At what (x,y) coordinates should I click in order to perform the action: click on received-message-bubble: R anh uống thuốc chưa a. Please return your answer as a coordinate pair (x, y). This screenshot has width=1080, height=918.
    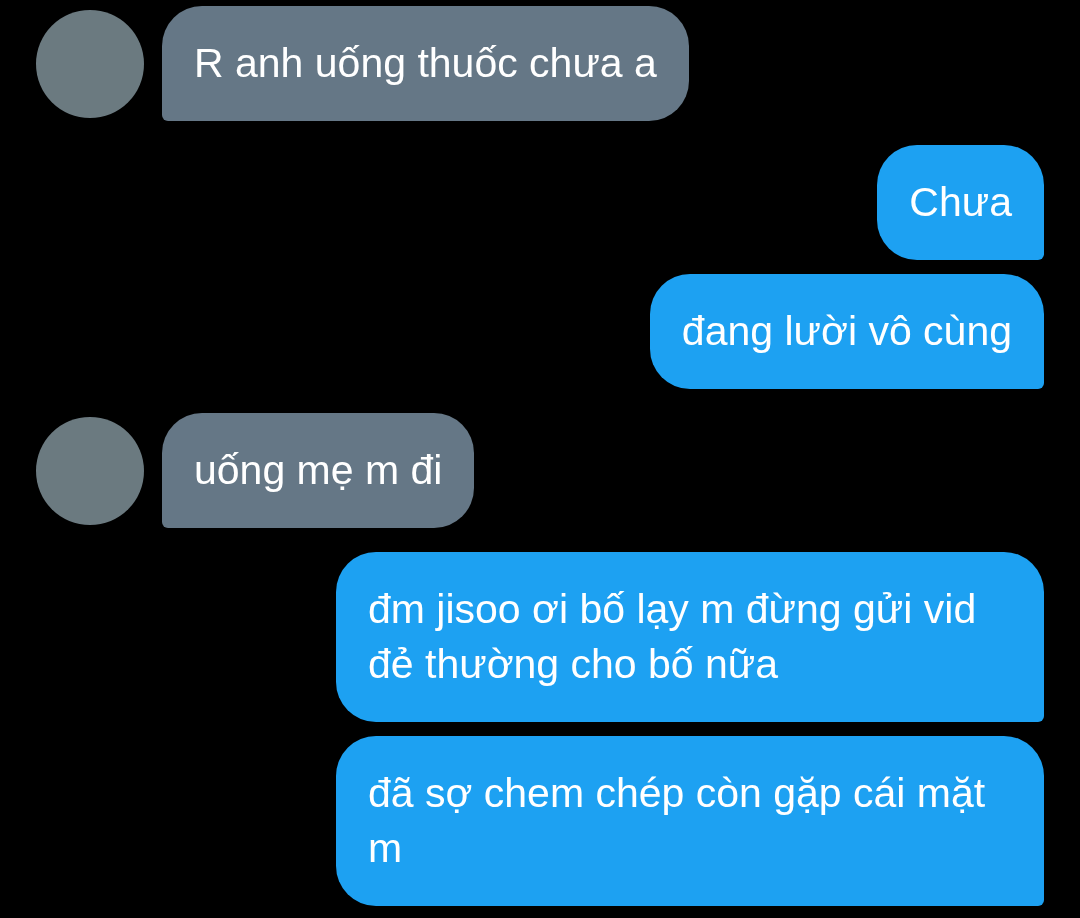
    Looking at the image, I should click on (425, 63).